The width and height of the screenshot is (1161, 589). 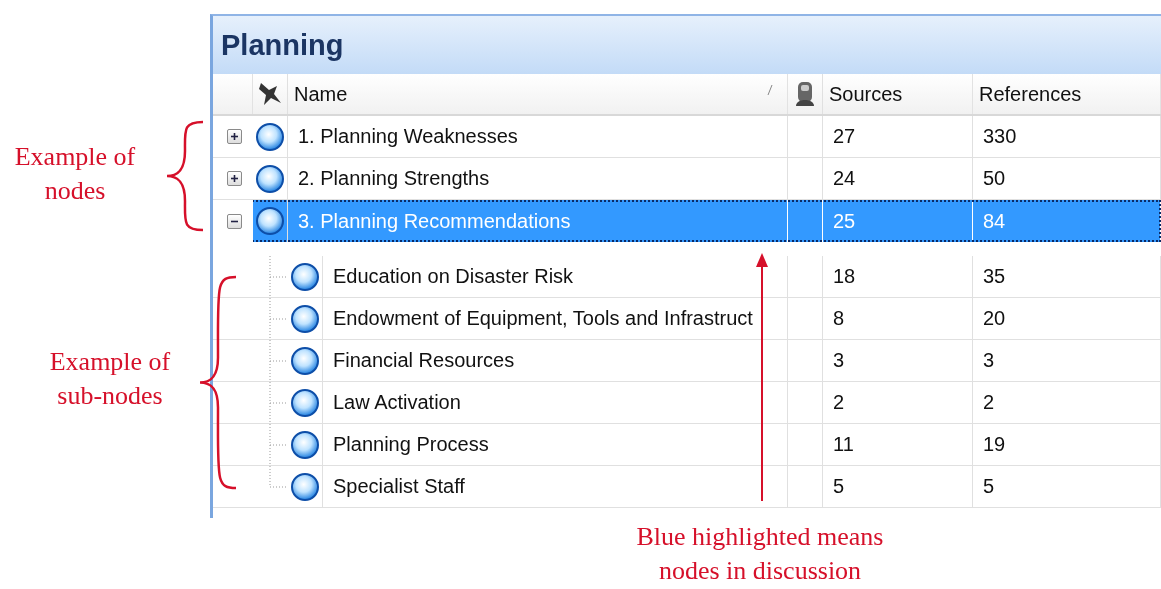 I want to click on column-header: Name, so click(x=538, y=94).